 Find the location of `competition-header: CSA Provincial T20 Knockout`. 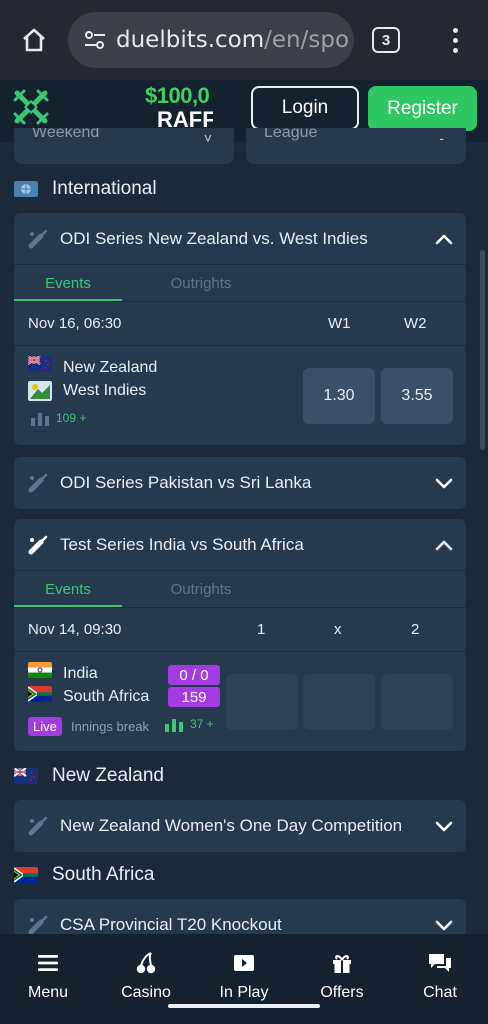

competition-header: CSA Provincial T20 Knockout is located at coordinates (240, 919).